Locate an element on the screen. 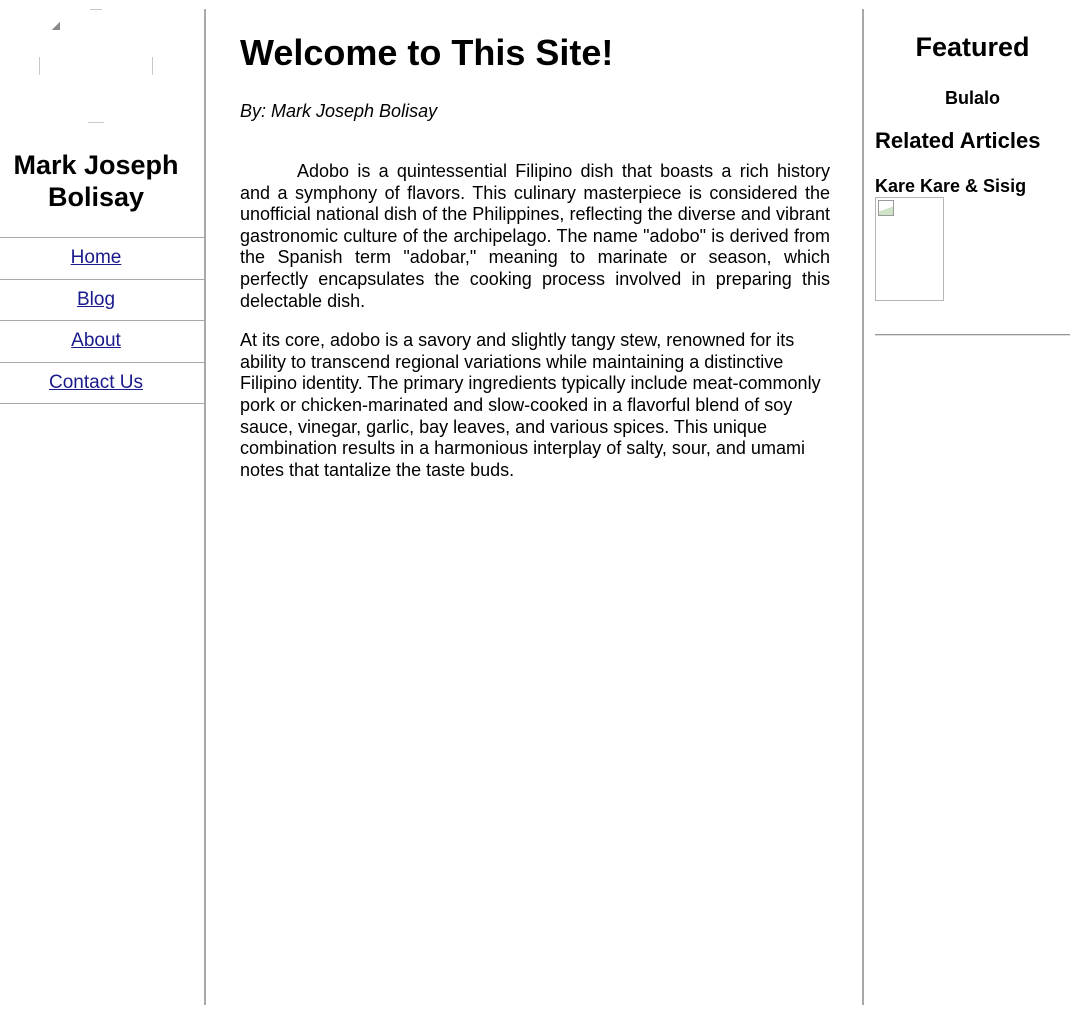 This screenshot has height=1036, width=1080. nav-link-about: About is located at coordinates (96, 340).